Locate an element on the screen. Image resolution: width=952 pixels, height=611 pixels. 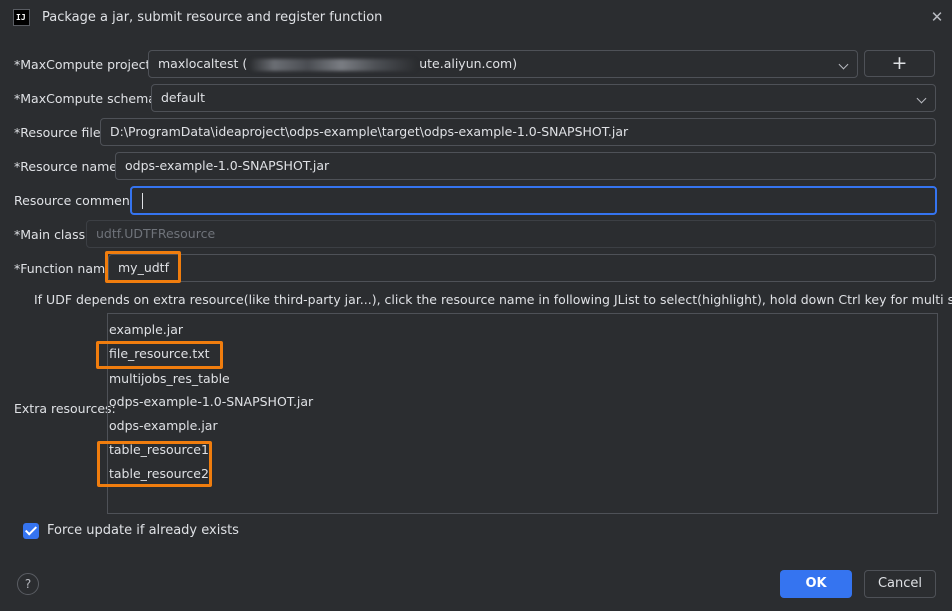
help-button: ? is located at coordinates (28, 584).